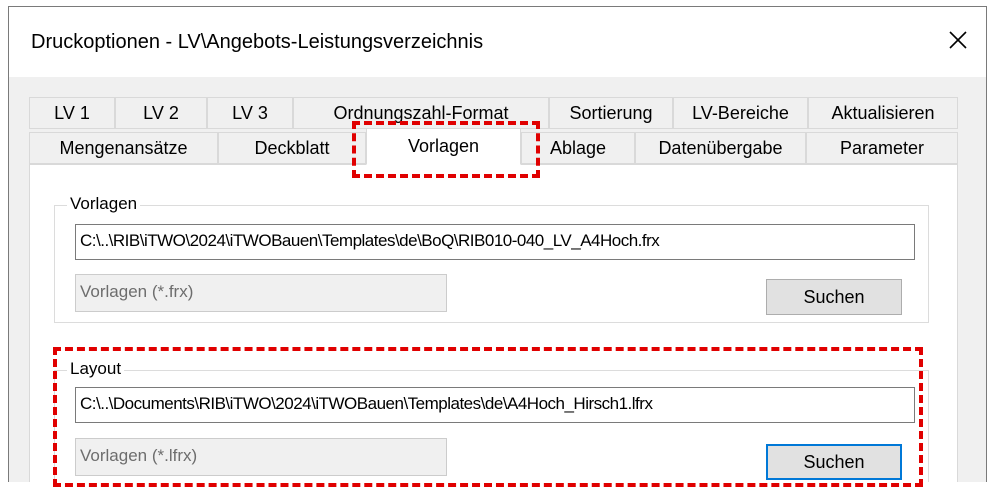 The image size is (997, 487). What do you see at coordinates (421, 113) in the screenshot?
I see `tab-ordnungszahl-format: Ordnungszahl-Format` at bounding box center [421, 113].